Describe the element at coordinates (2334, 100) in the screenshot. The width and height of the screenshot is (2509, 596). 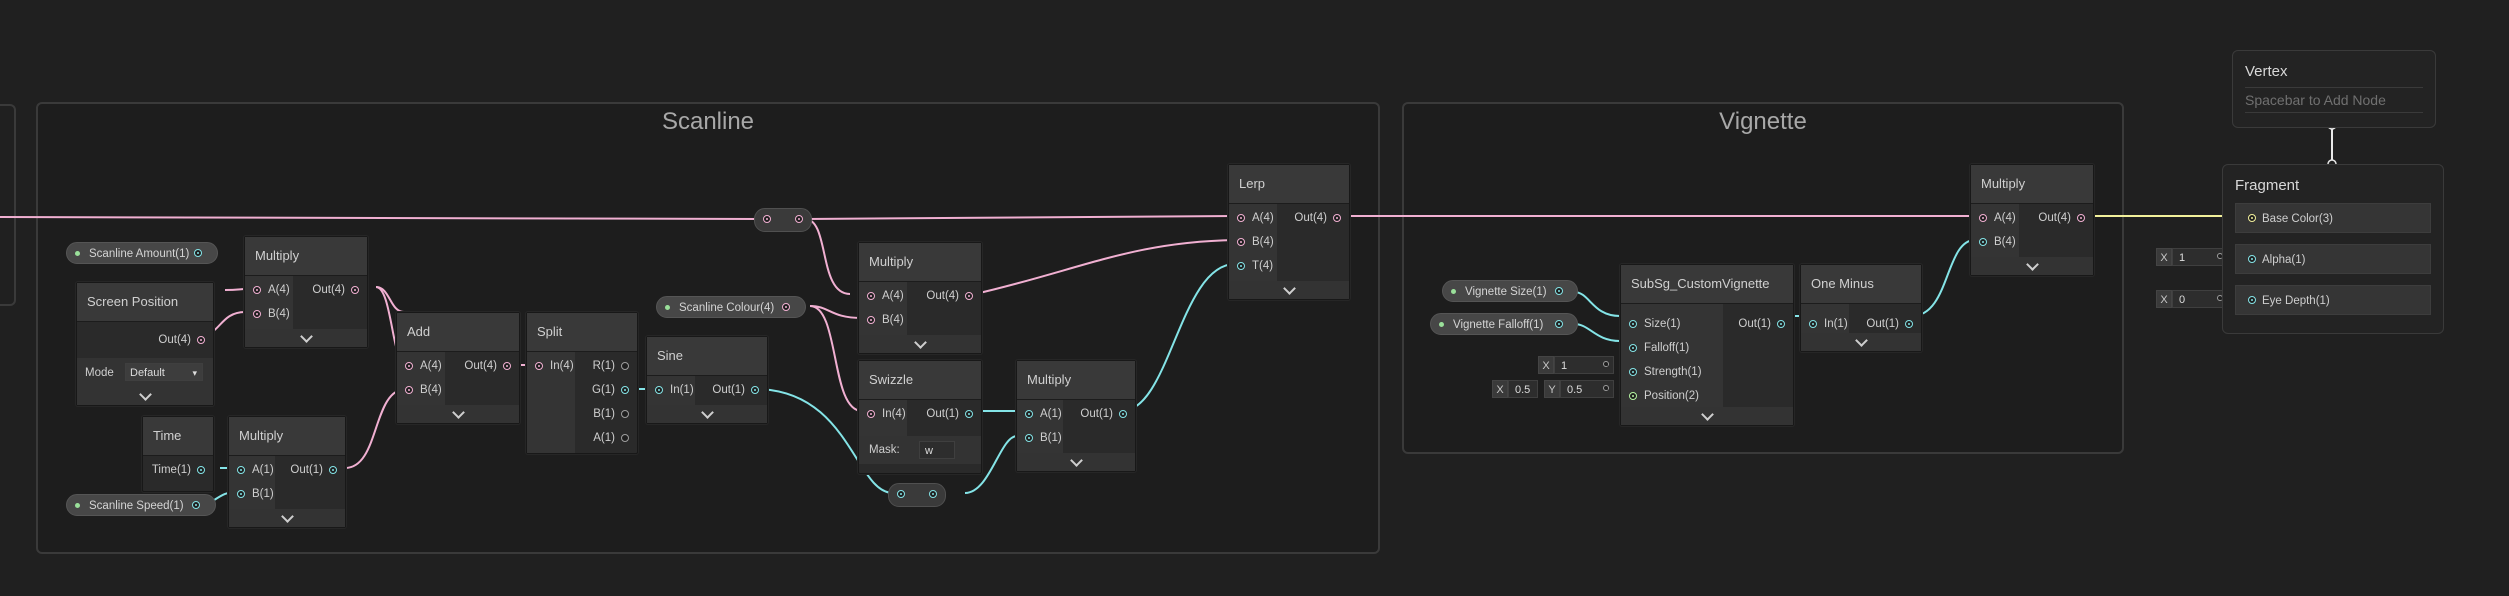
I see `add-node-hint: Spacebar to Add Node` at that location.